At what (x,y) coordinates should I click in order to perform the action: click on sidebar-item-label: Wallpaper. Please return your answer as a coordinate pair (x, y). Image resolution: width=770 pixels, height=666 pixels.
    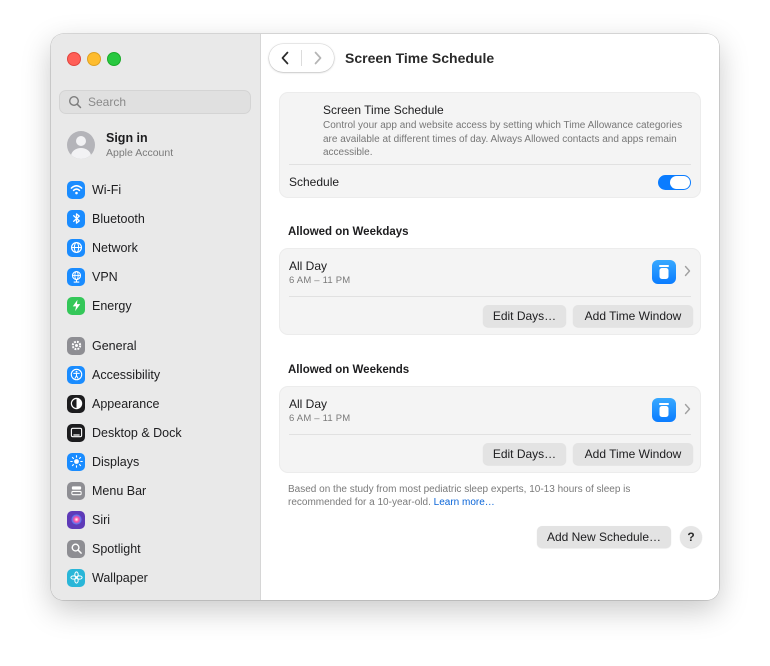
    Looking at the image, I should click on (120, 577).